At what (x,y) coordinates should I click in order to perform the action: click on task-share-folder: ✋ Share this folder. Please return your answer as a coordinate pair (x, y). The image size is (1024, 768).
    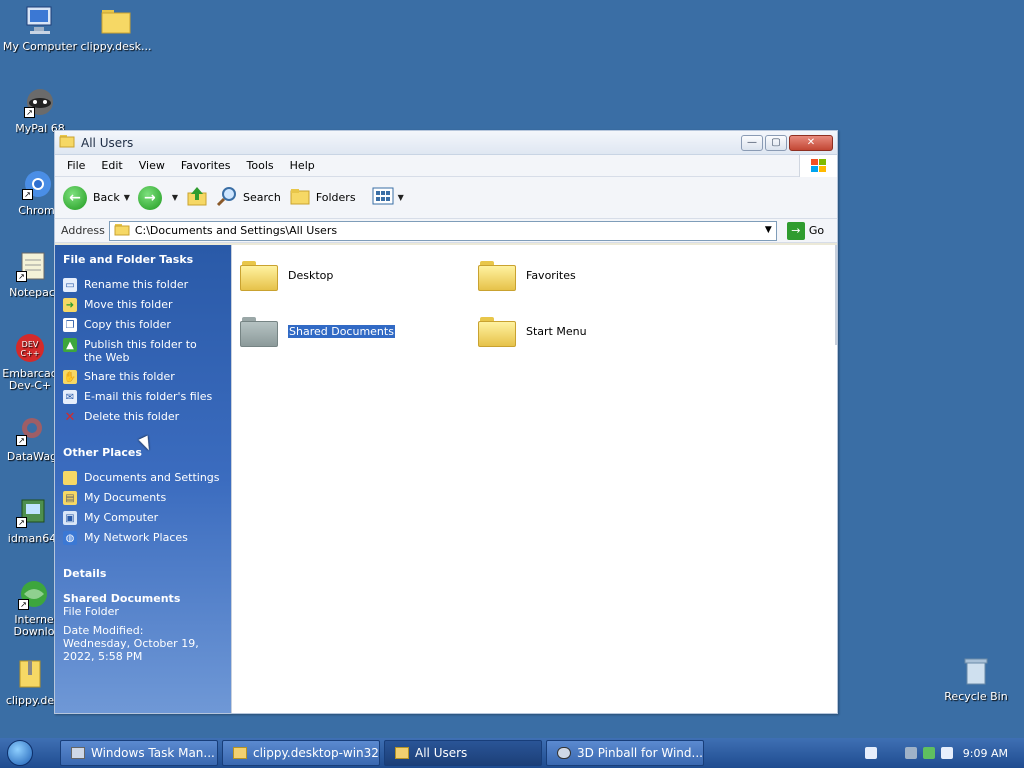
    Looking at the image, I should click on (147, 377).